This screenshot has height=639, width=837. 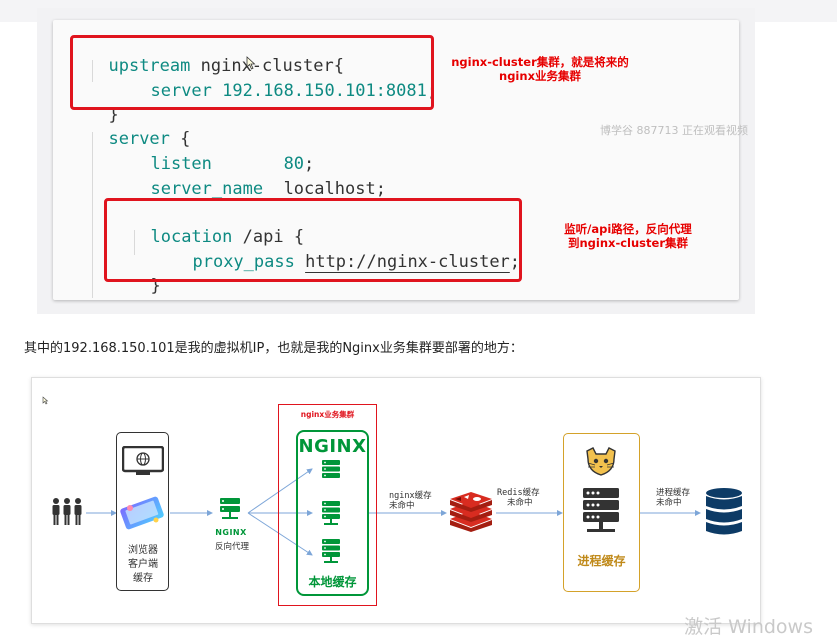 I want to click on process-server-icon, so click(x=601, y=510).